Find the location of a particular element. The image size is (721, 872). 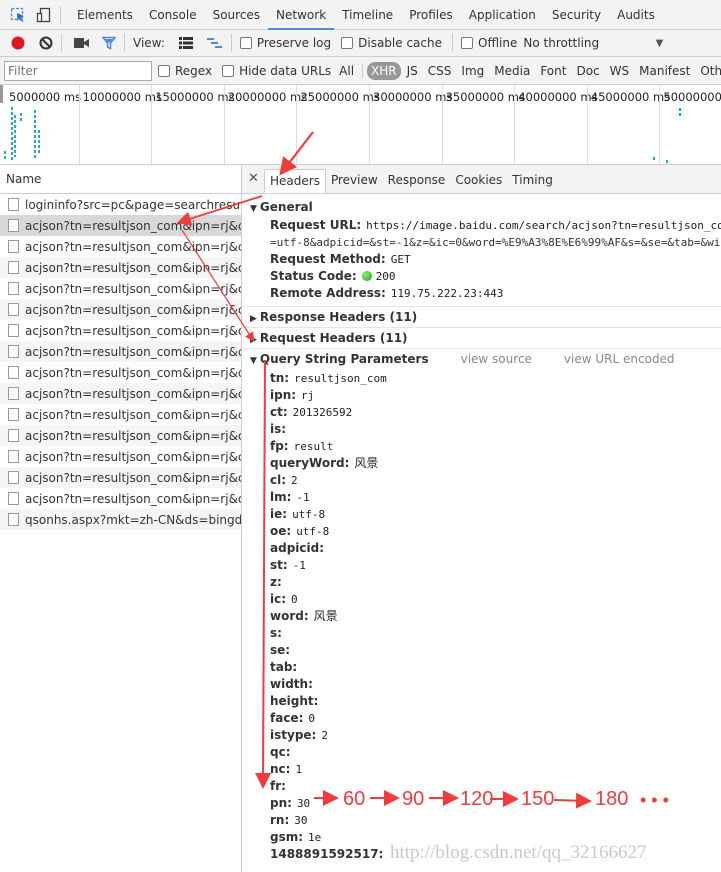

name-column-header: Name is located at coordinates (120, 179).